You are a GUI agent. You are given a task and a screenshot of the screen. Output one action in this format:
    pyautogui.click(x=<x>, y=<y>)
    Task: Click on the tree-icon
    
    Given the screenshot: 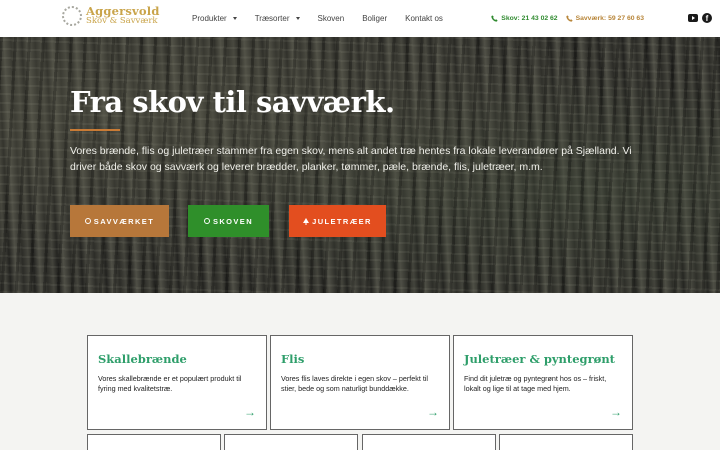 What is the action you would take?
    pyautogui.click(x=306, y=221)
    